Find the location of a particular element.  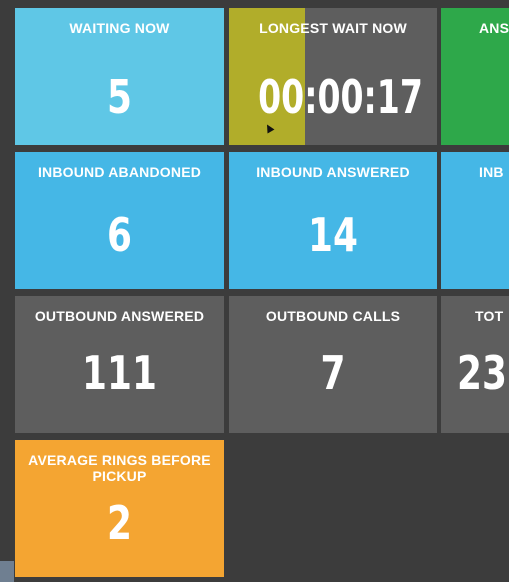

tile-inbound-answered: INBOUND ANSWERED 14 is located at coordinates (333, 220).